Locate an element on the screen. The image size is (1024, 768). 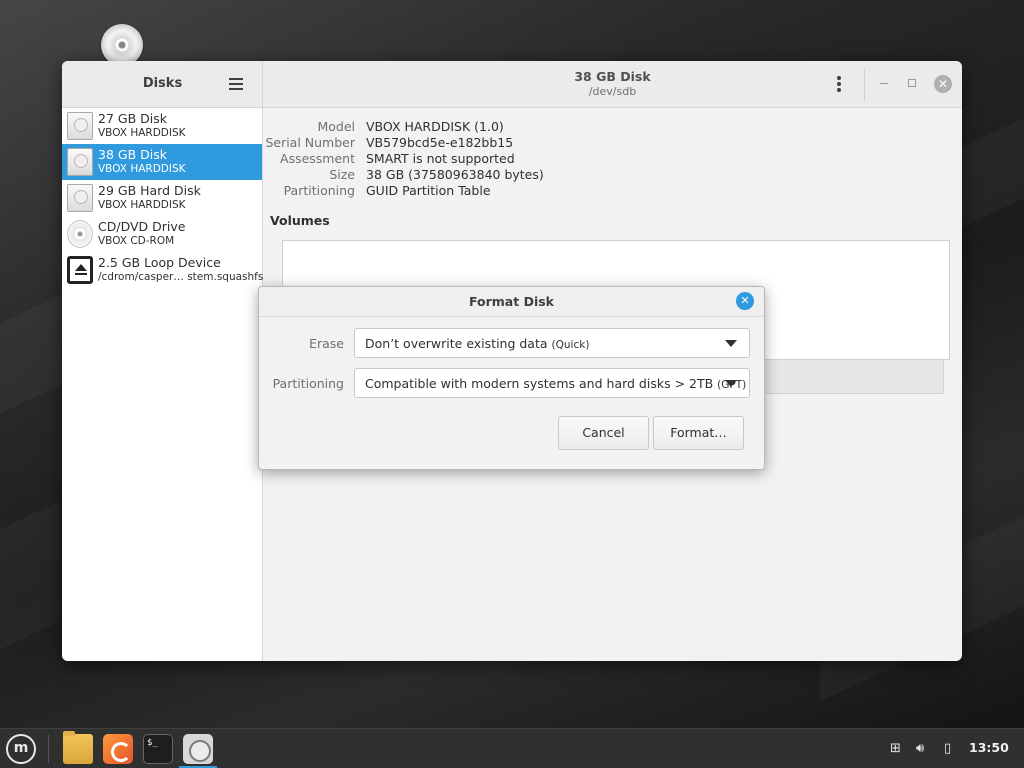
network-icon: ⊞ is located at coordinates (895, 748).